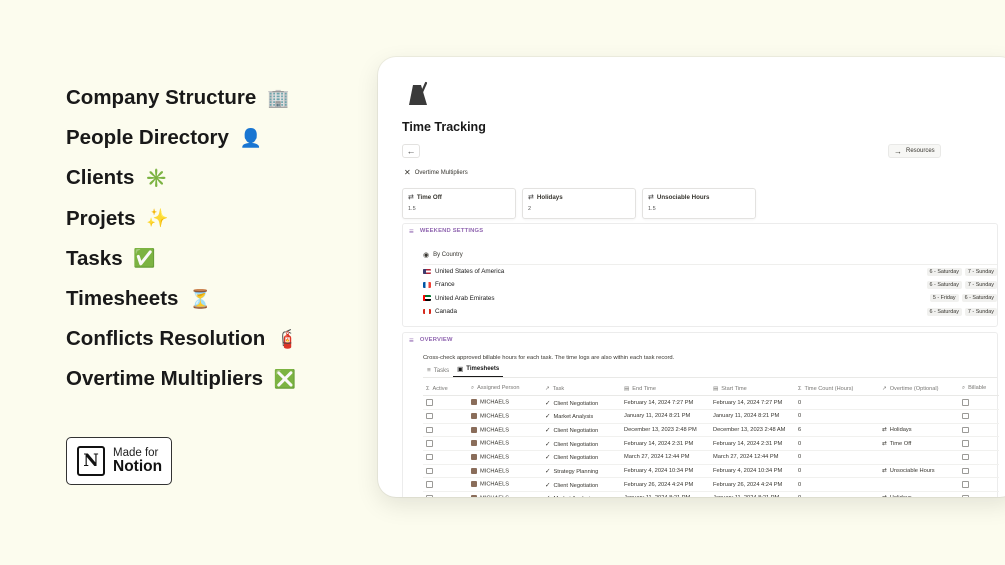 The height and width of the screenshot is (565, 1005). Describe the element at coordinates (581, 389) in the screenshot. I see `column-header: ↗ Task` at that location.